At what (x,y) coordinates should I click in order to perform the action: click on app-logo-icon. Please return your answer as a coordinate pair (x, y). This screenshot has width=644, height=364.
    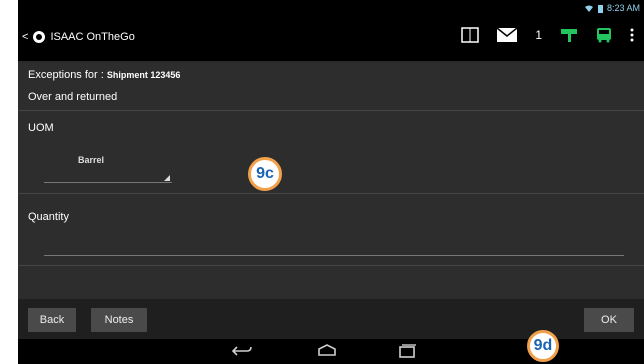
    Looking at the image, I should click on (39, 37).